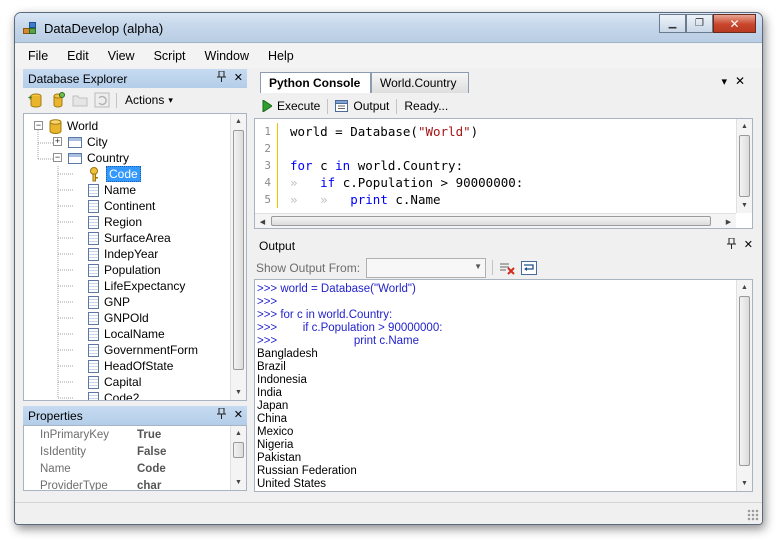 This screenshot has height=540, width=779. I want to click on scroll-right-icon: ▶, so click(728, 221).